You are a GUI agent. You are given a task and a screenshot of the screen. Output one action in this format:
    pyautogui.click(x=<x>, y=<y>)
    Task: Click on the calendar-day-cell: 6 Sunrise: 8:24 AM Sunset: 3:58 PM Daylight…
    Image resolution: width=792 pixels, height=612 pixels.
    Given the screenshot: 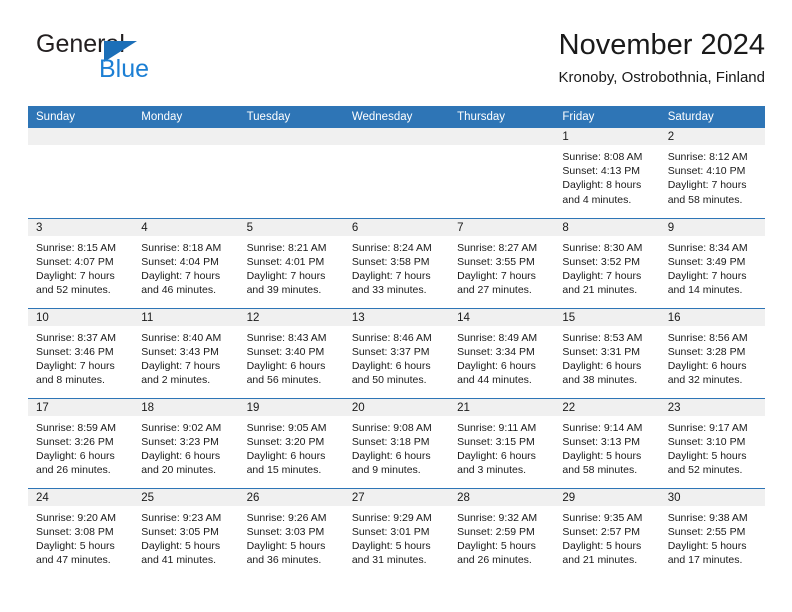 What is the action you would take?
    pyautogui.click(x=396, y=262)
    